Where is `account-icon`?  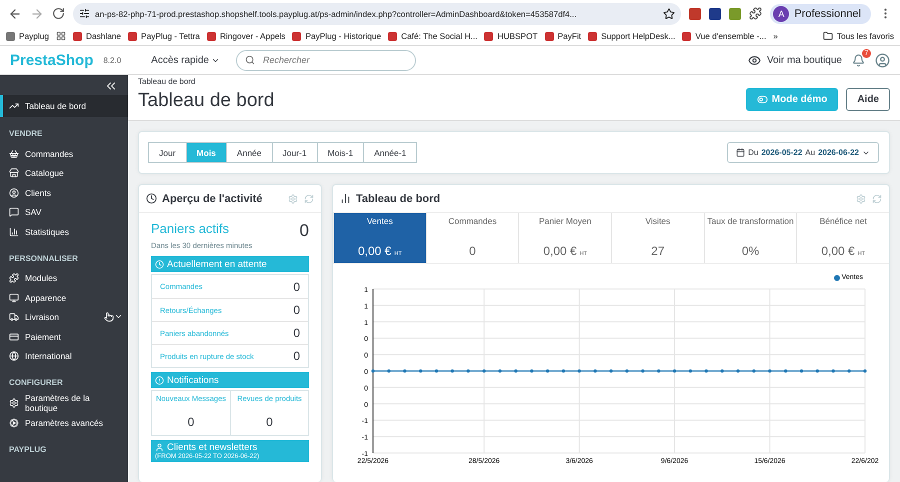
account-icon is located at coordinates (882, 60).